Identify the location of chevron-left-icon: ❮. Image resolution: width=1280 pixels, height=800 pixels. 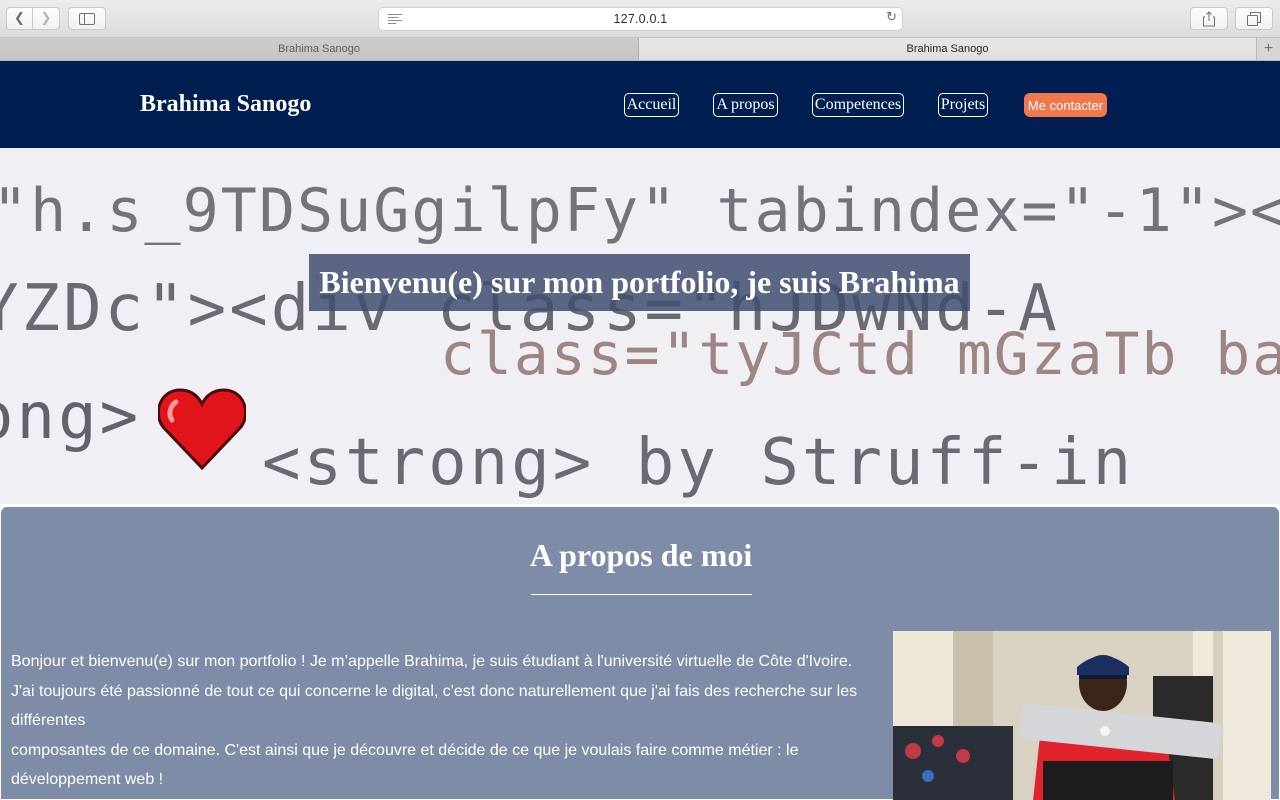
(19, 18).